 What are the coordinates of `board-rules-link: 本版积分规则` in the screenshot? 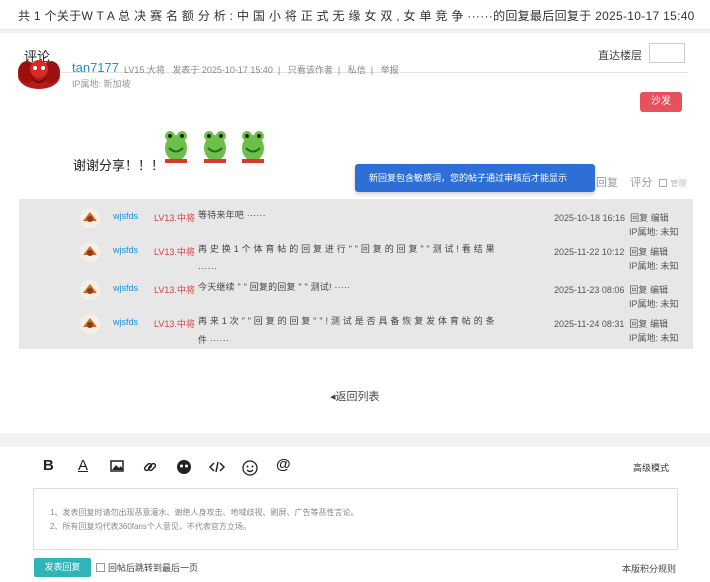 It's located at (649, 568).